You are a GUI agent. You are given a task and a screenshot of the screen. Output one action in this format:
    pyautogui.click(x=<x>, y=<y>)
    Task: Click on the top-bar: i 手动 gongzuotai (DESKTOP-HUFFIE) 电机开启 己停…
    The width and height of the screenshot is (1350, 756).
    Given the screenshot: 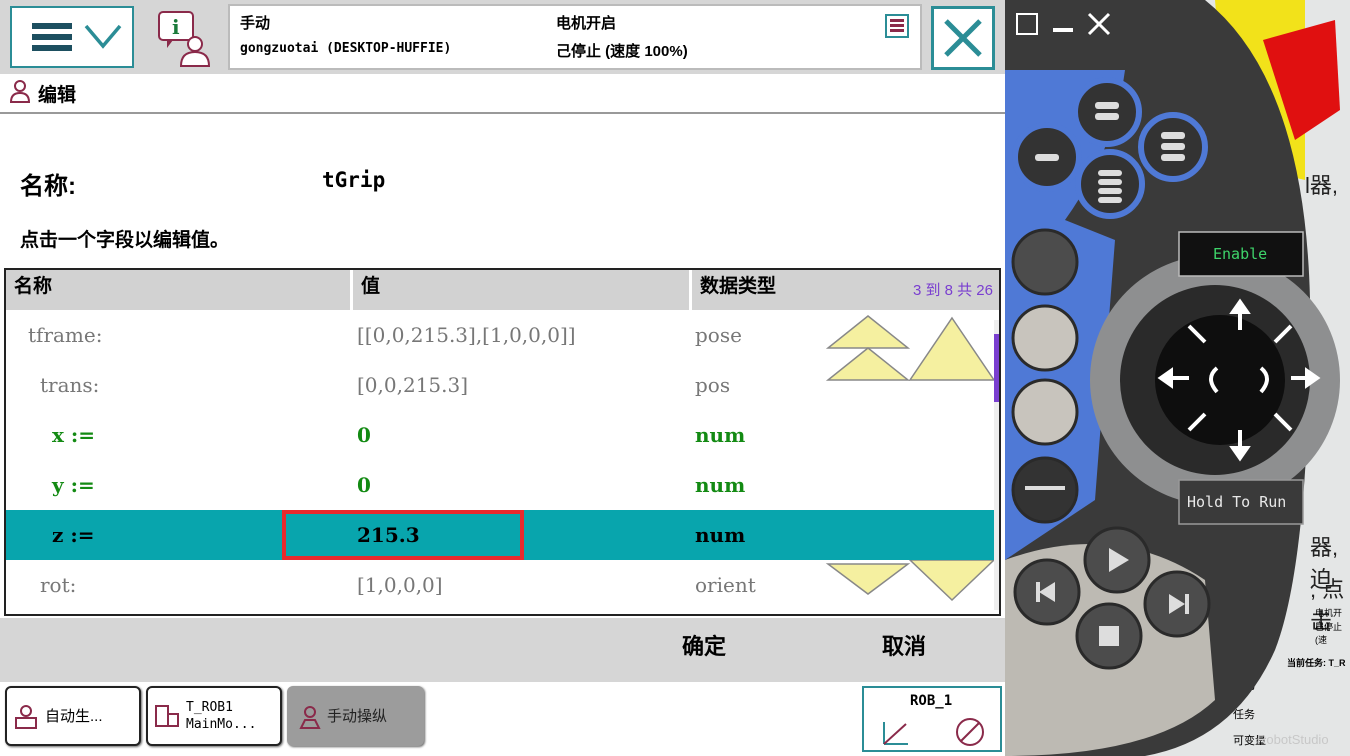 What is the action you would take?
    pyautogui.click(x=502, y=37)
    